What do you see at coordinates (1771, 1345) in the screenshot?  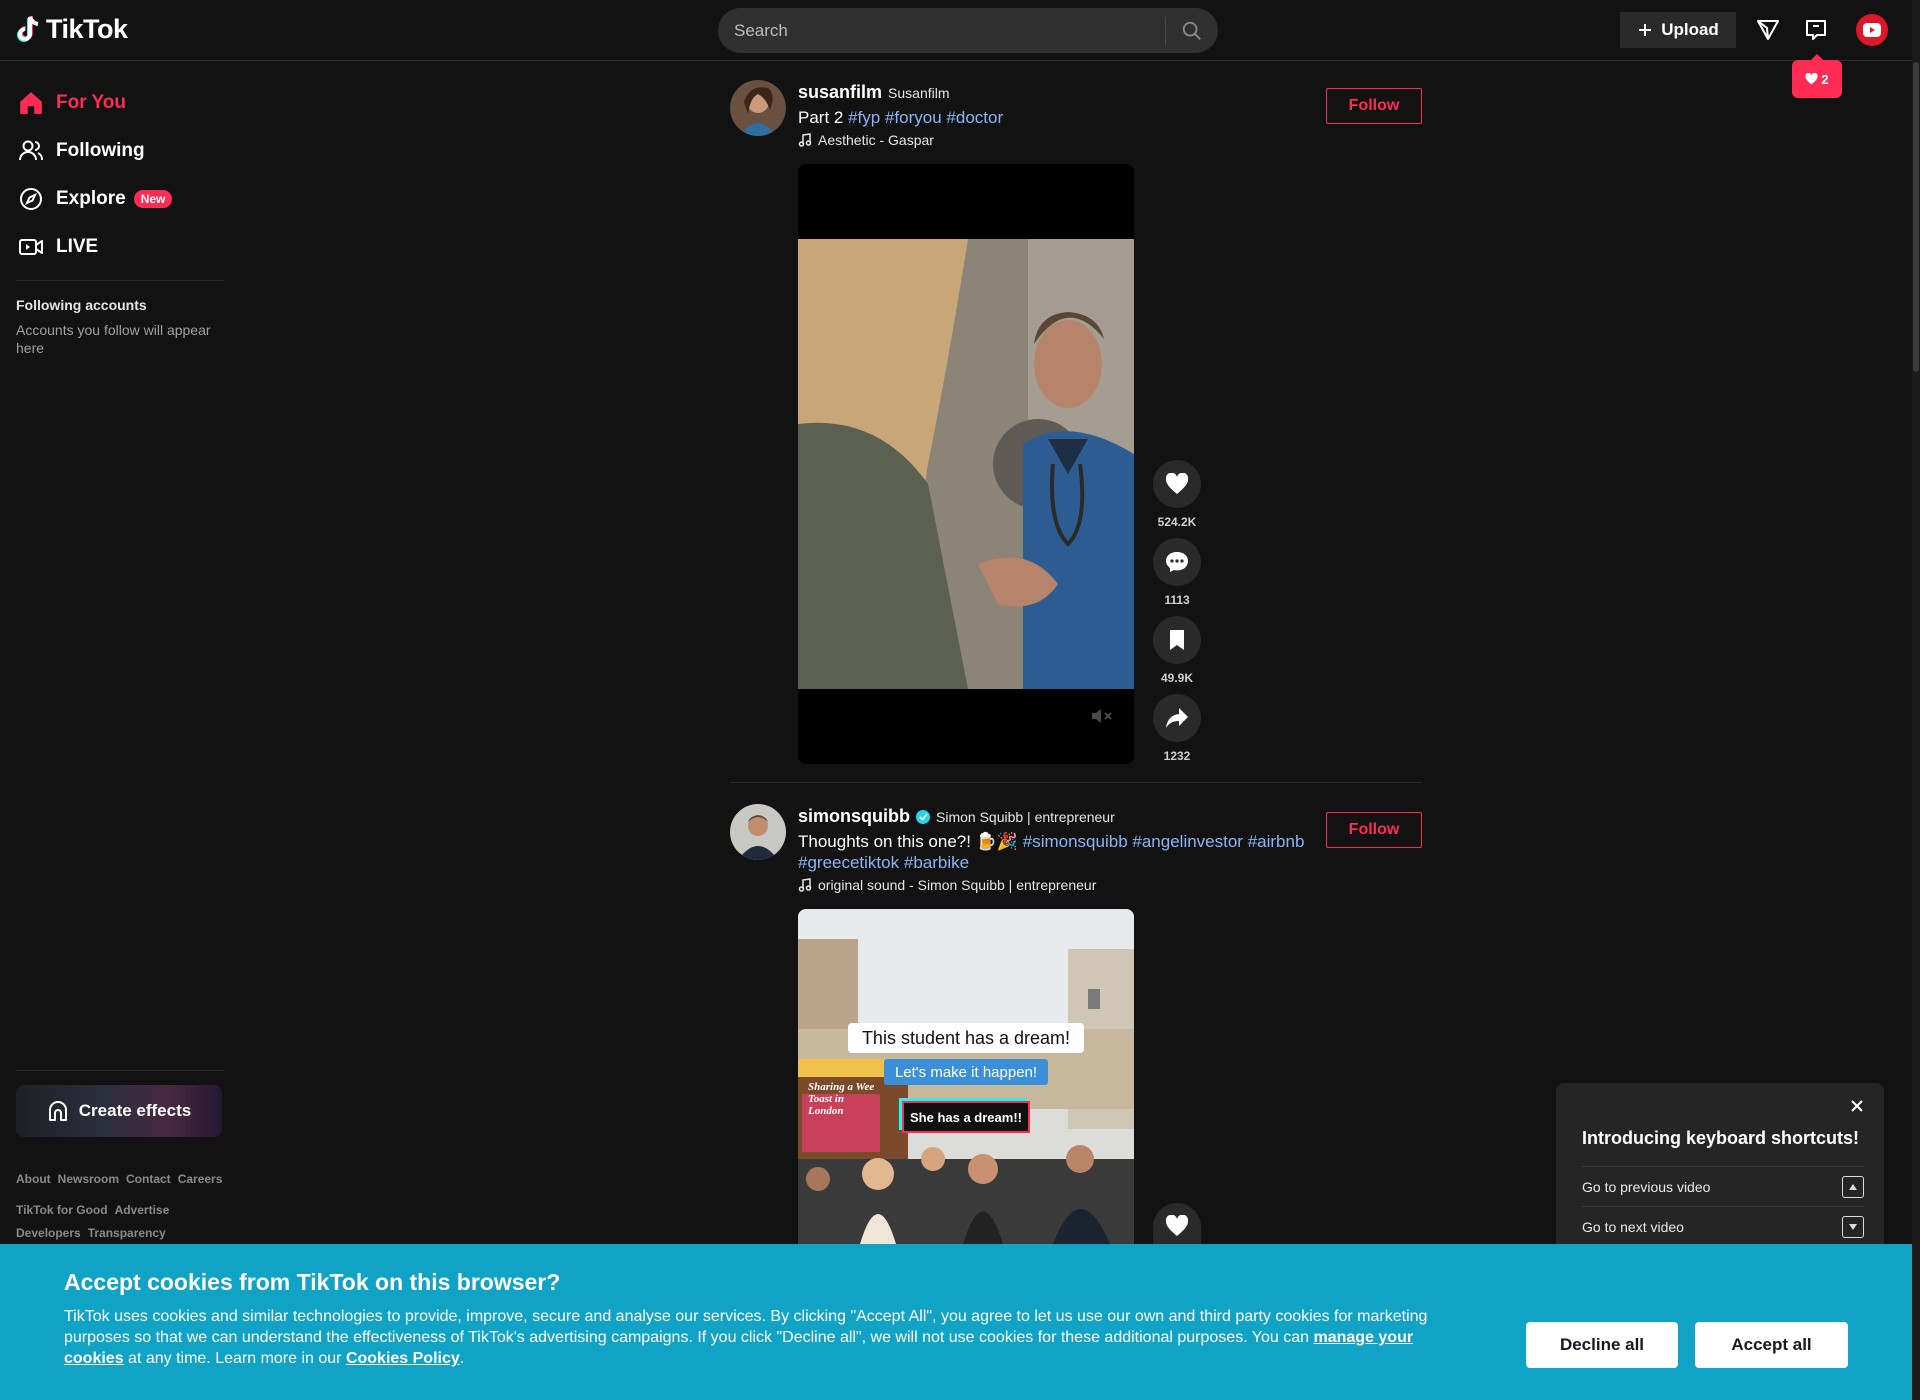 I see `accept-all-button: Accept all` at bounding box center [1771, 1345].